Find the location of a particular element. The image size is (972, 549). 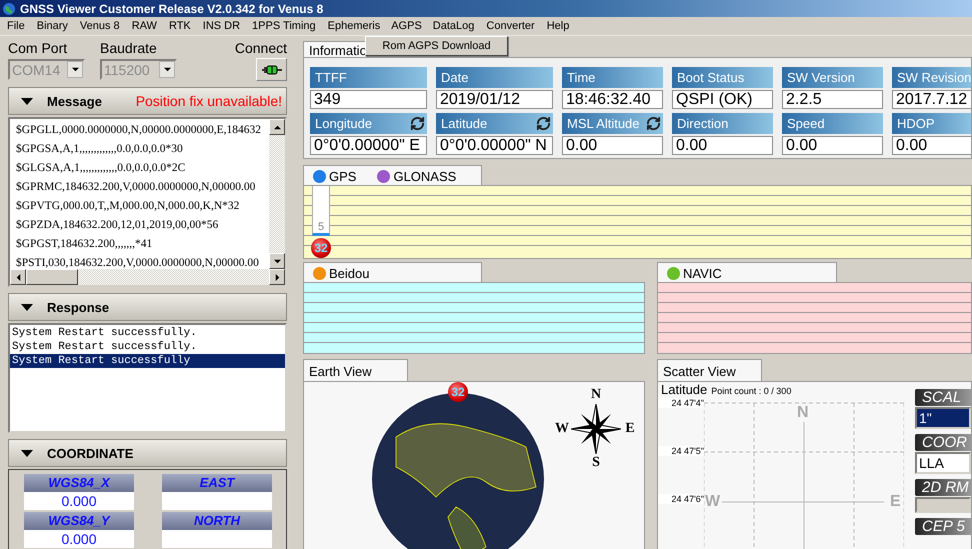

dropdown-item: Rom AGPS Download is located at coordinates (436, 46).